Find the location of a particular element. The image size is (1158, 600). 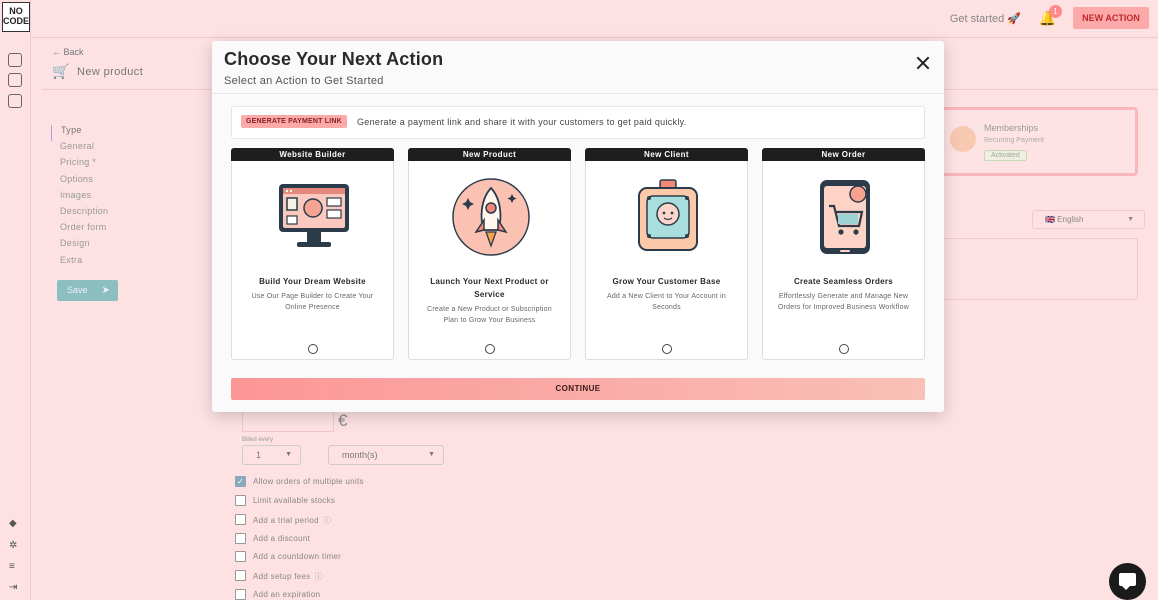

label-icon: ◆ is located at coordinates (13, 523).